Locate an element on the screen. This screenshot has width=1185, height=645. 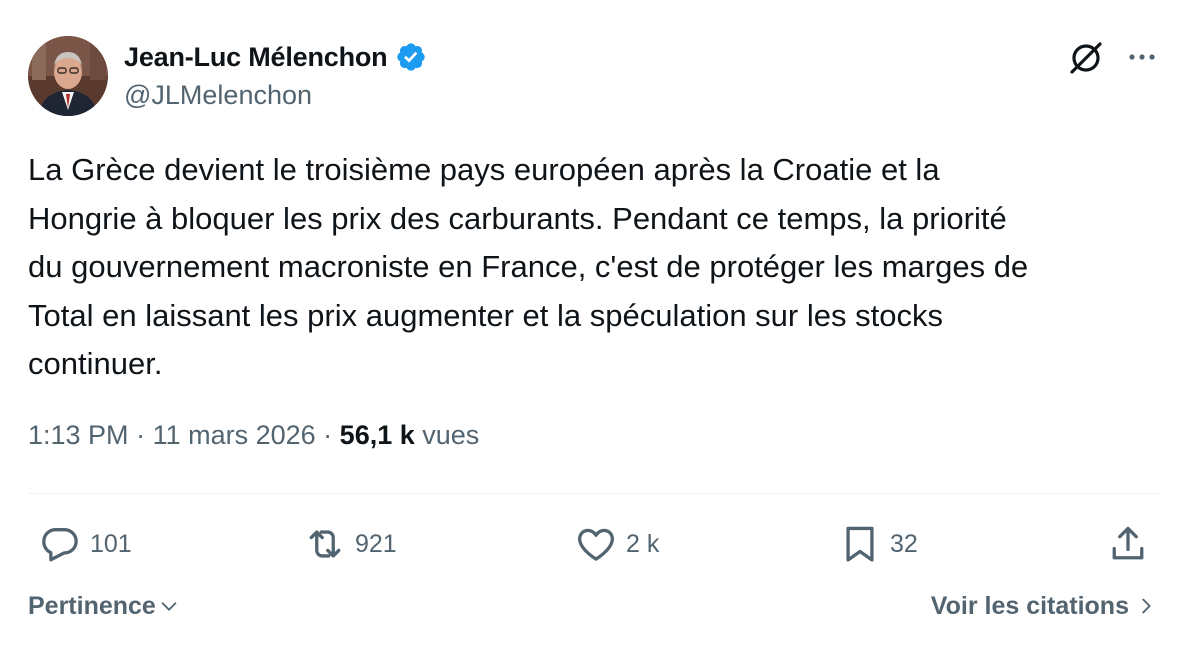
view-quotes-link: Voir les citations is located at coordinates (1044, 606).